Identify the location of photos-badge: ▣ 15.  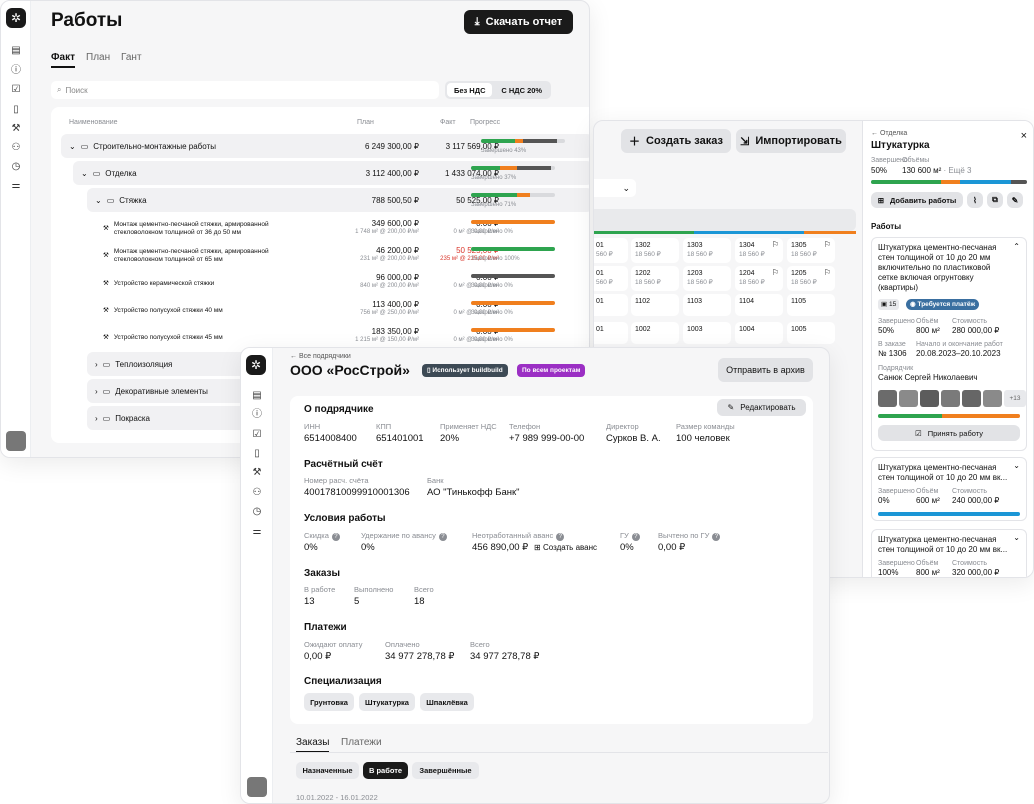
(889, 304).